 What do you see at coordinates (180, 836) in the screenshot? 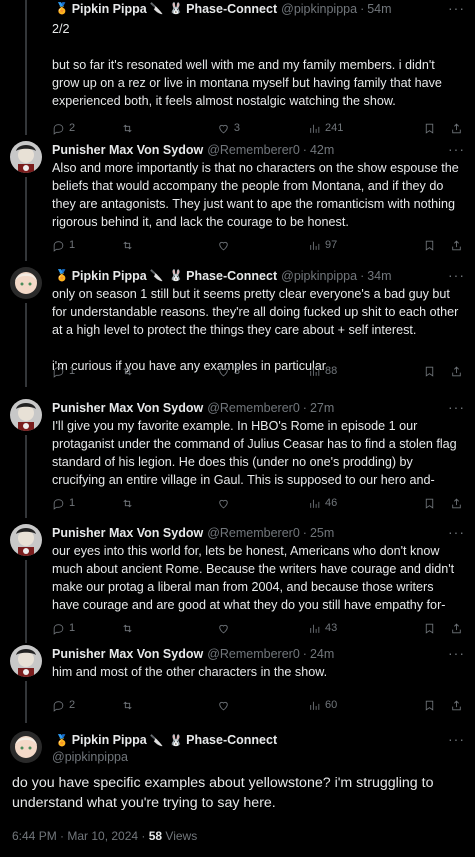
I see `views-label: Views` at bounding box center [180, 836].